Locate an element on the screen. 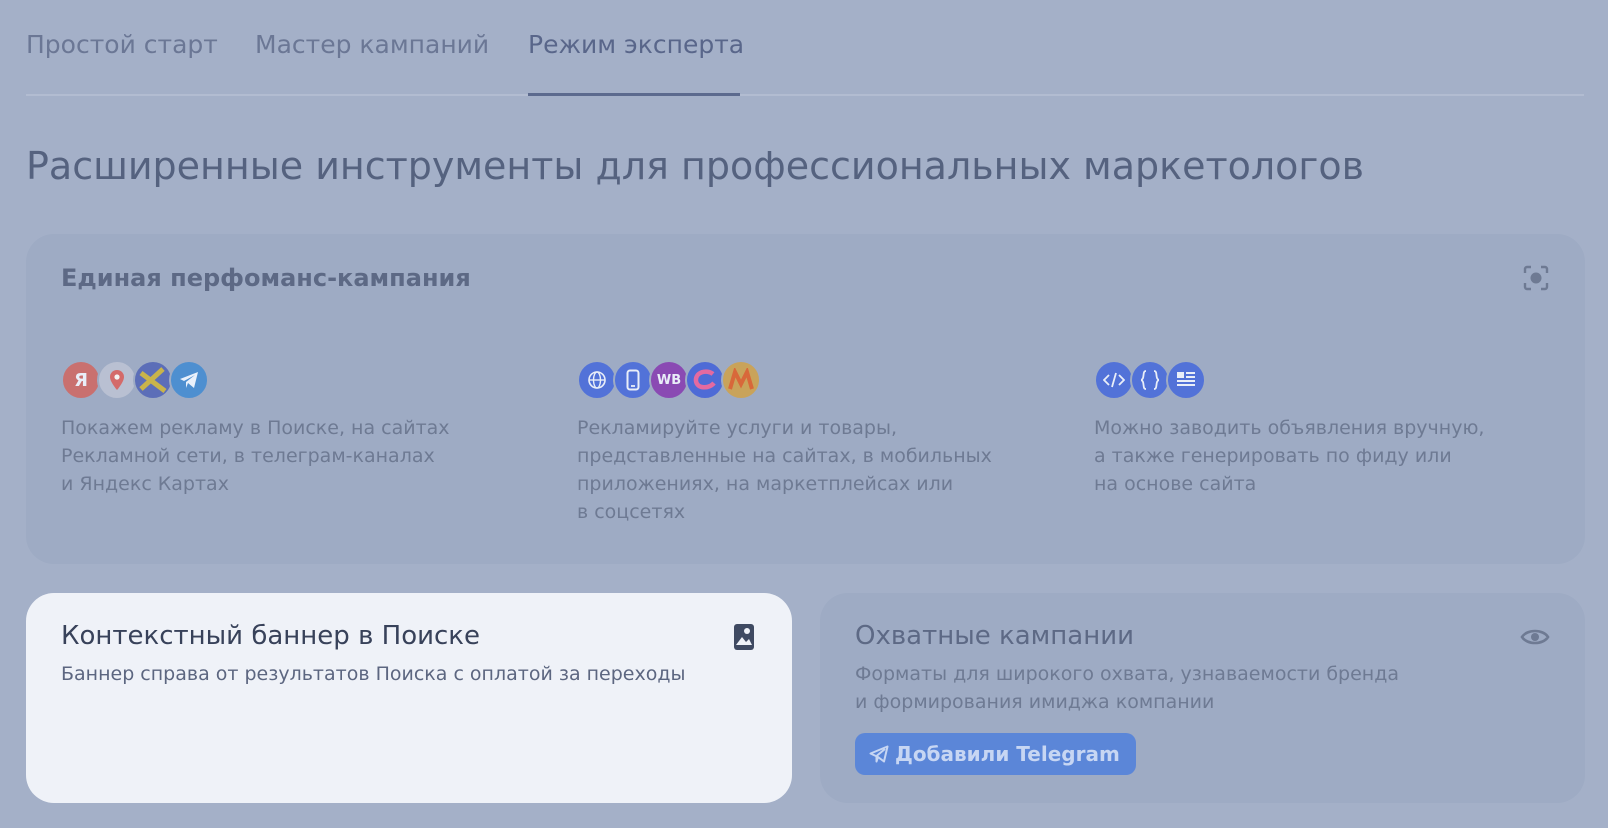 This screenshot has height=828, width=1608. focus-target-icon is located at coordinates (1536, 280).